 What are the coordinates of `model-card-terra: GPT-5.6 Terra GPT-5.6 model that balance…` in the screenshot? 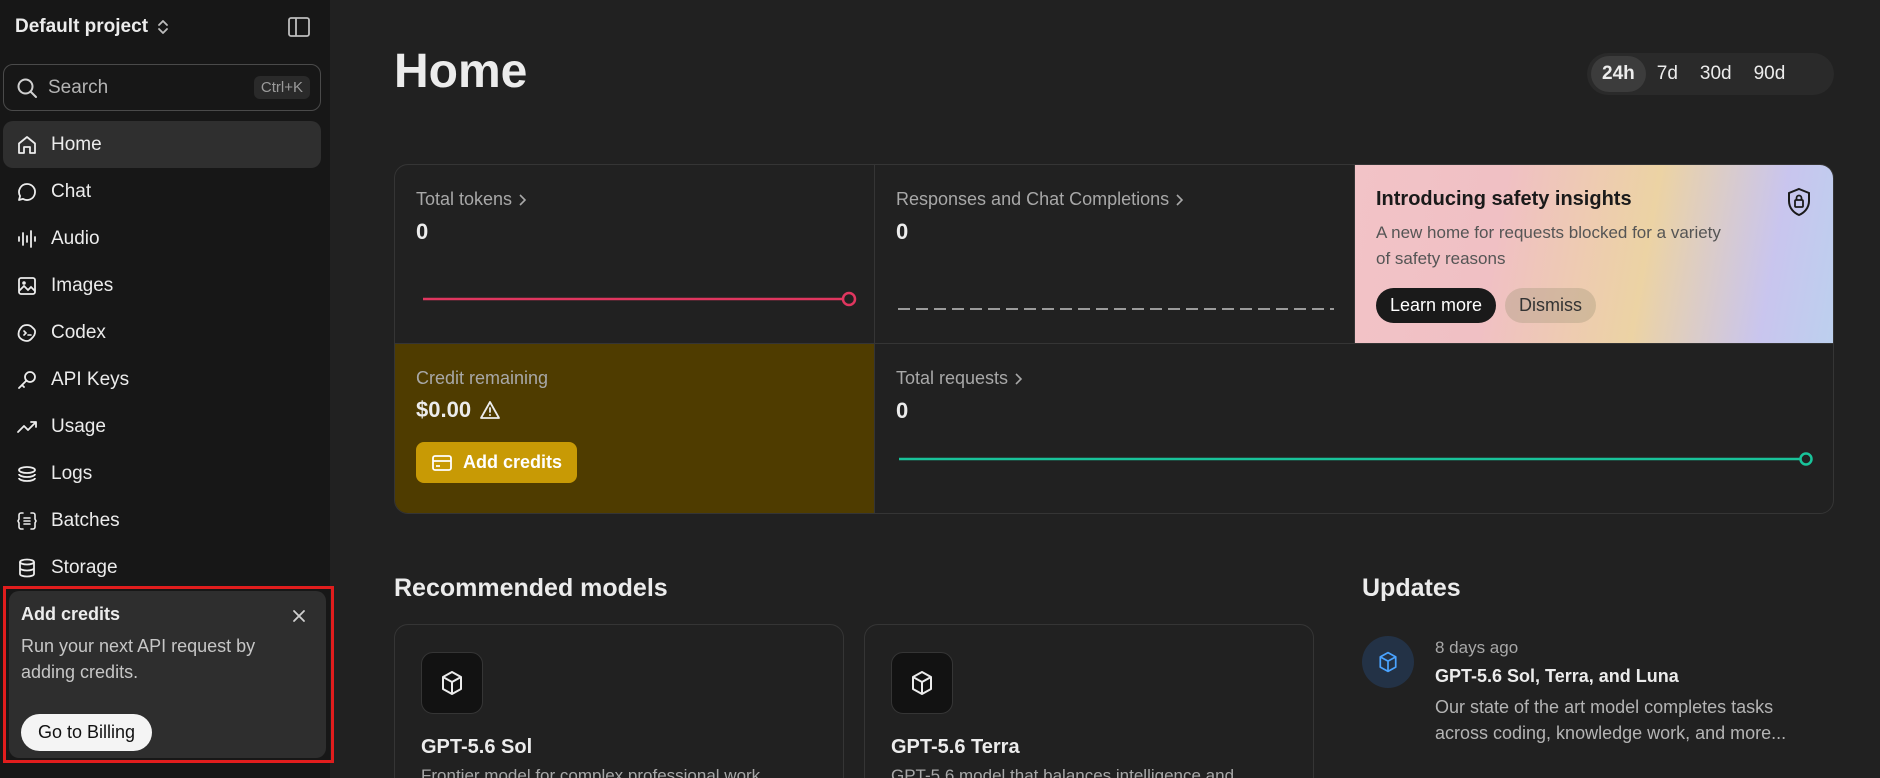 It's located at (1089, 701).